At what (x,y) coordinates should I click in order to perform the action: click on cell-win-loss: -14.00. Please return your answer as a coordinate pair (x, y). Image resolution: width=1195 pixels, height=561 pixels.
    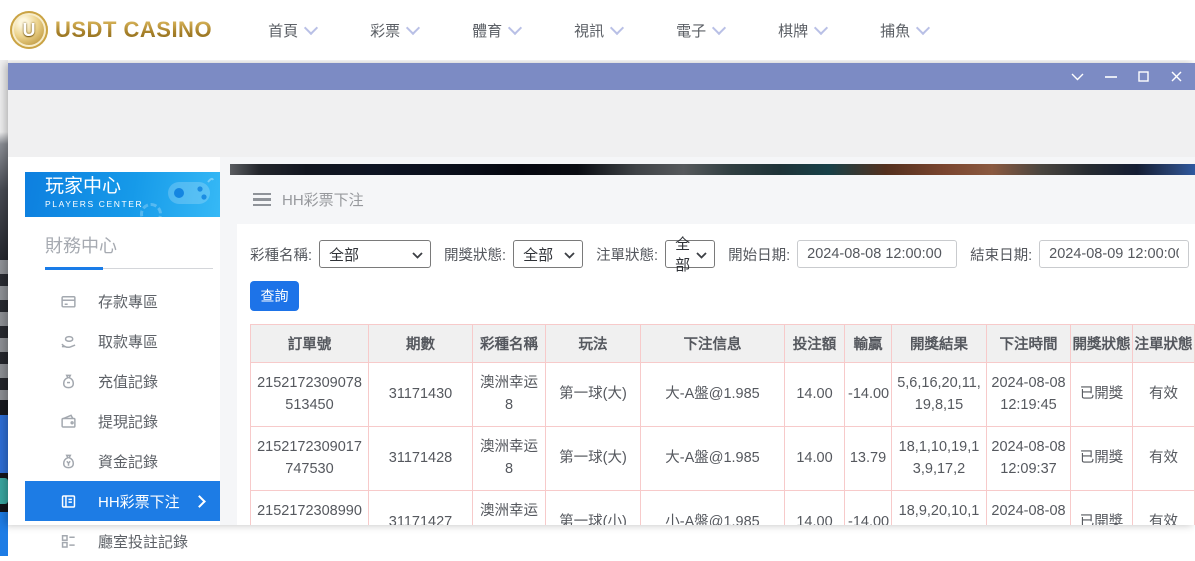
    Looking at the image, I should click on (868, 507).